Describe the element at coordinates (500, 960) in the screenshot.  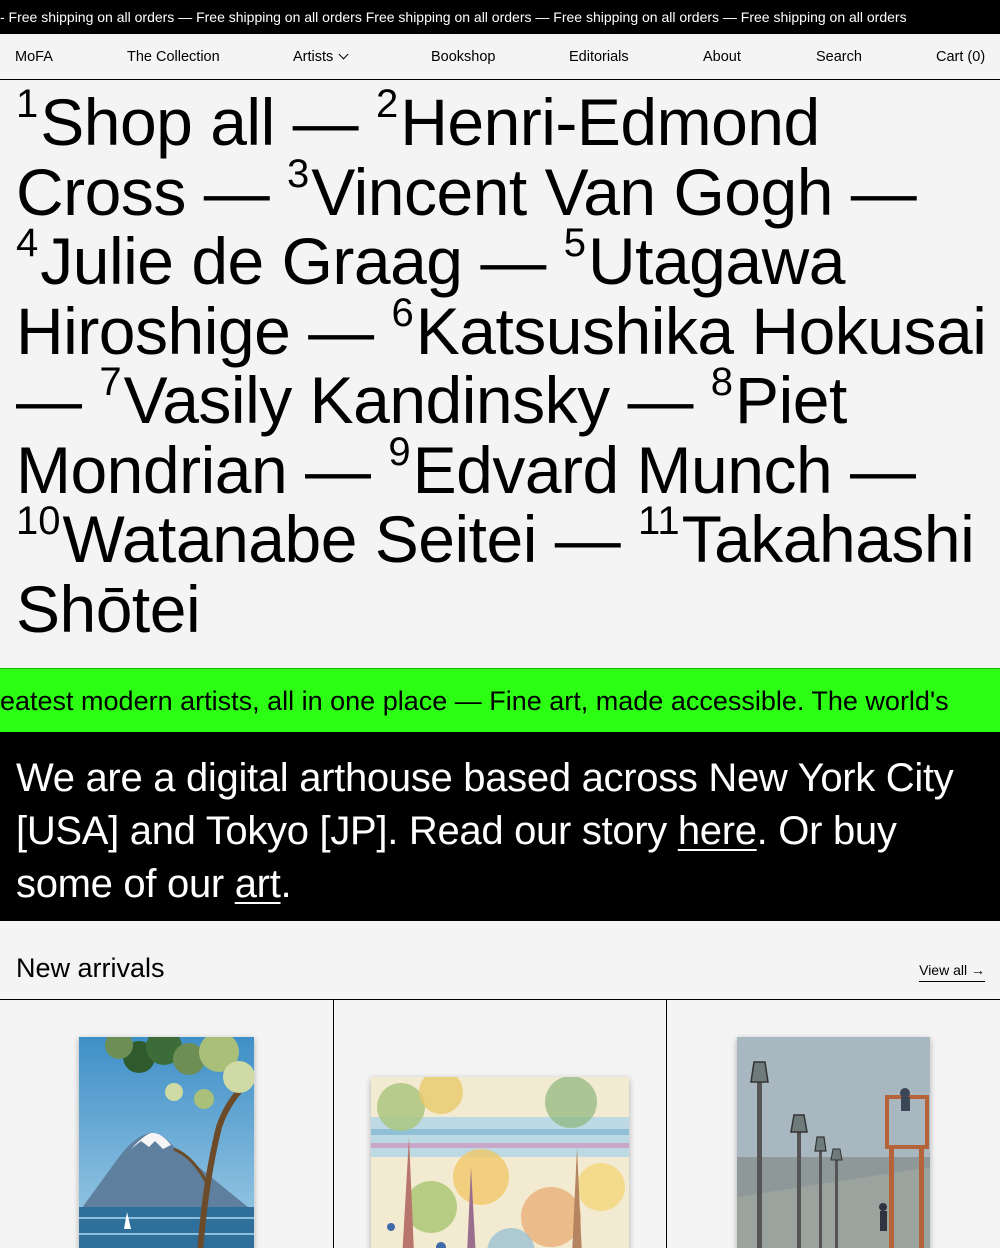
I see `new-arrivals-header: New arrivals View all →` at that location.